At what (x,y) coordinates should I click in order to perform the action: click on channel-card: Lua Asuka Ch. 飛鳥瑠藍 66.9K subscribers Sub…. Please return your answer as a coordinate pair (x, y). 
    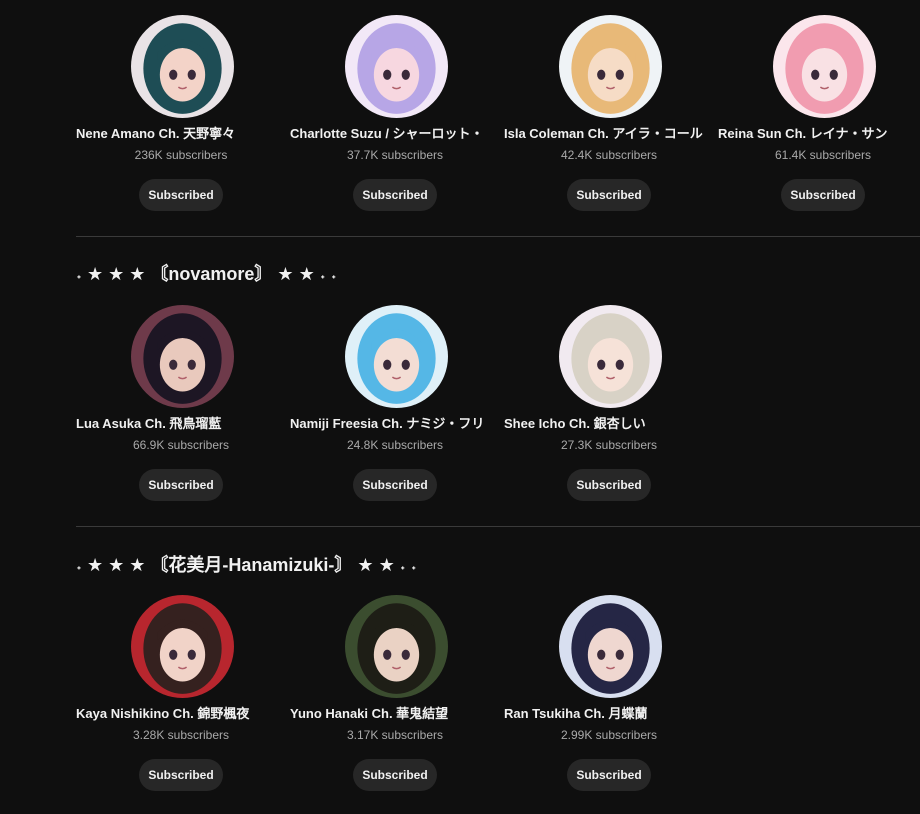
    Looking at the image, I should click on (183, 410).